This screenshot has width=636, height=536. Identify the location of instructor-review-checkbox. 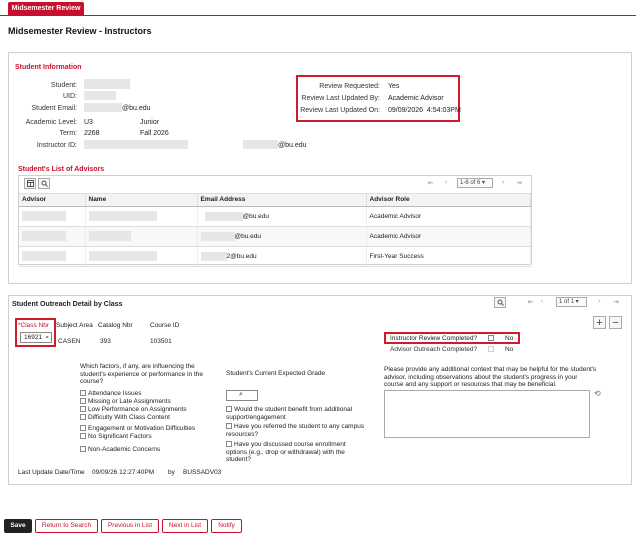
(491, 338).